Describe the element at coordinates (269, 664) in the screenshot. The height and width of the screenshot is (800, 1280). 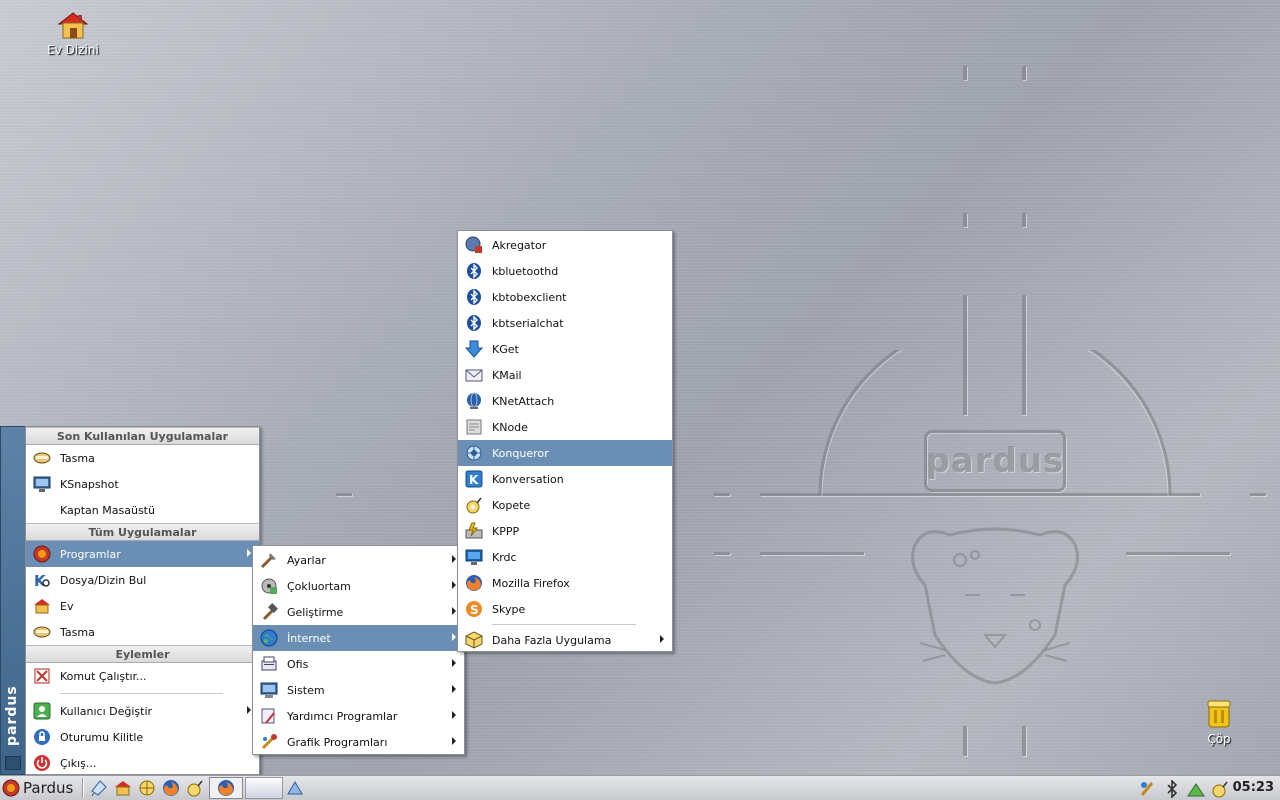
I see `office-icon` at that location.